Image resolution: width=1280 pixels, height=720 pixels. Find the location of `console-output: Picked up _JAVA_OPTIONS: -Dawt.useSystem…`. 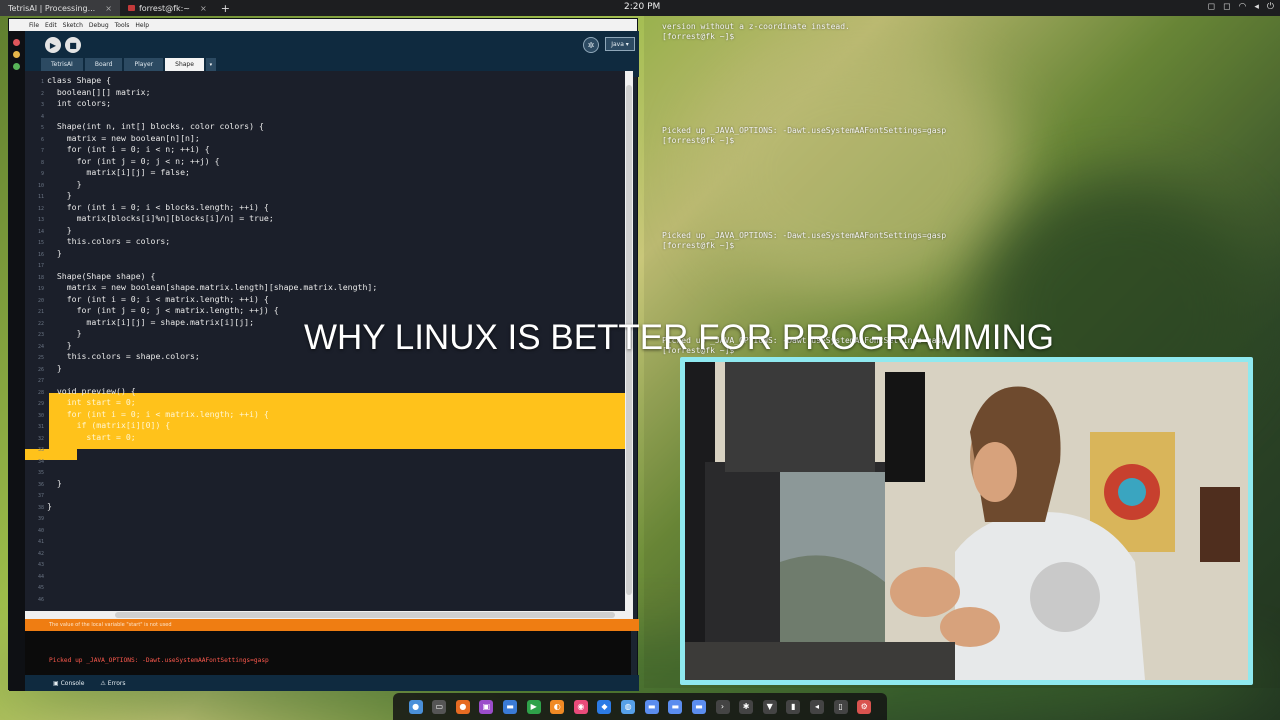

console-output: Picked up _JAVA_OPTIONS: -Dawt.useSystem… is located at coordinates (328, 654).